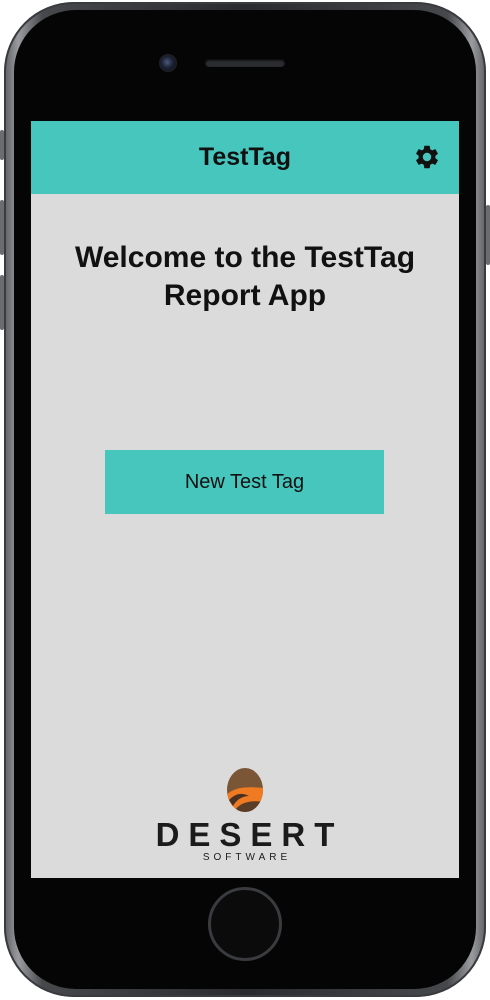  Describe the element at coordinates (2, 145) in the screenshot. I see `mute-switch` at that location.